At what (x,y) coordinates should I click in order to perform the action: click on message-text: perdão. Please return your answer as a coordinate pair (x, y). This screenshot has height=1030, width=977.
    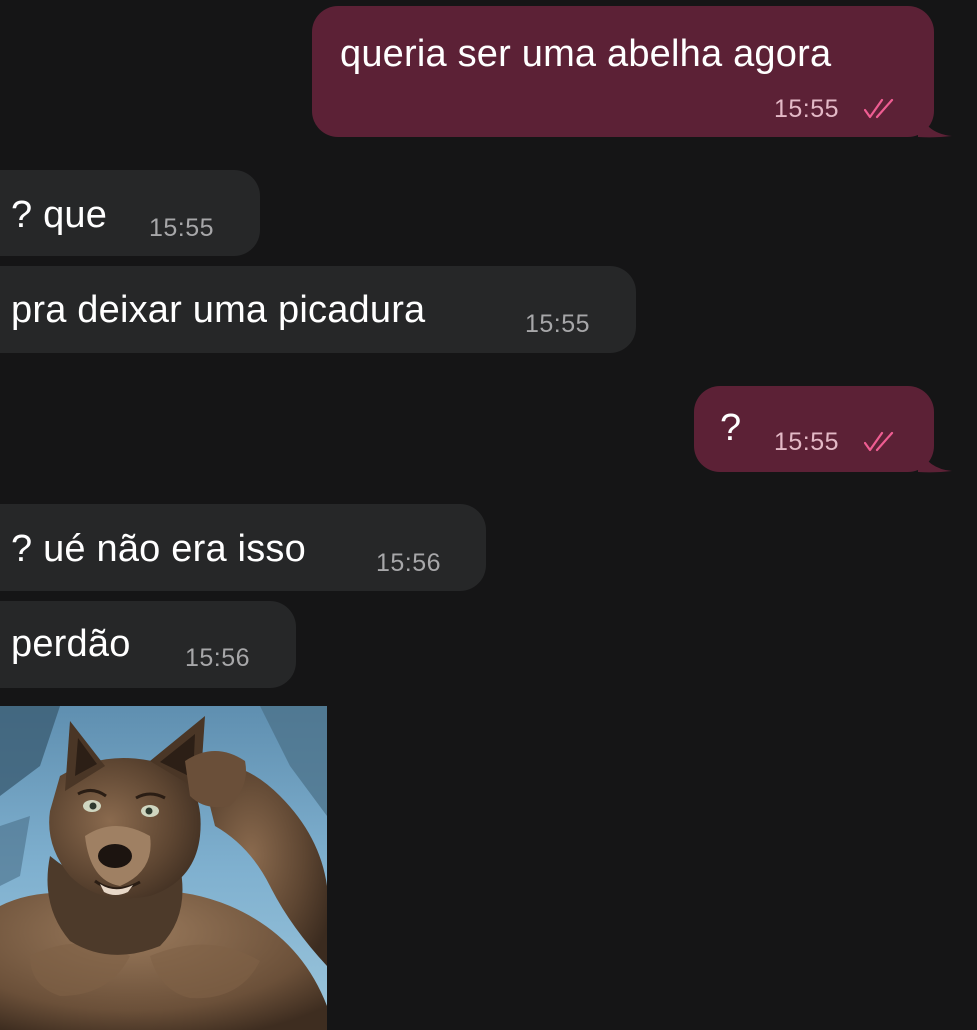
    Looking at the image, I should click on (71, 644).